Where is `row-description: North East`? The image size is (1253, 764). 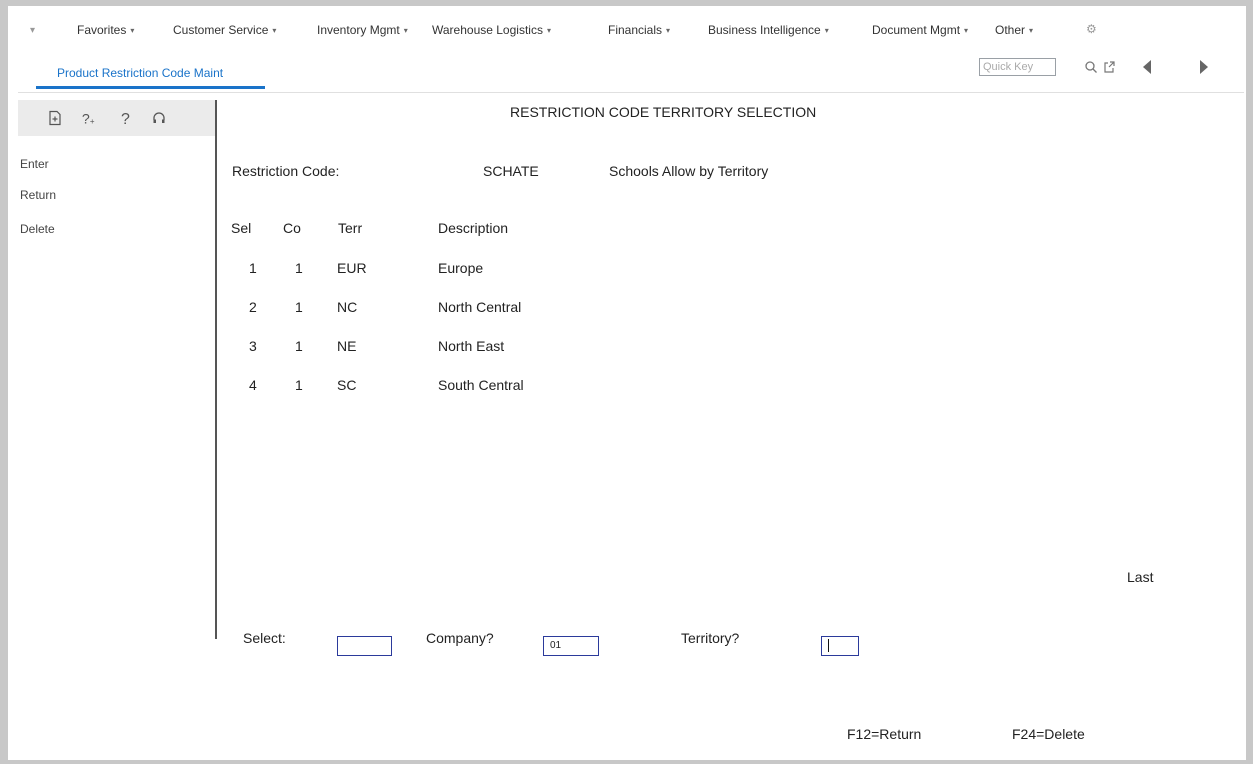
row-description: North East is located at coordinates (471, 346).